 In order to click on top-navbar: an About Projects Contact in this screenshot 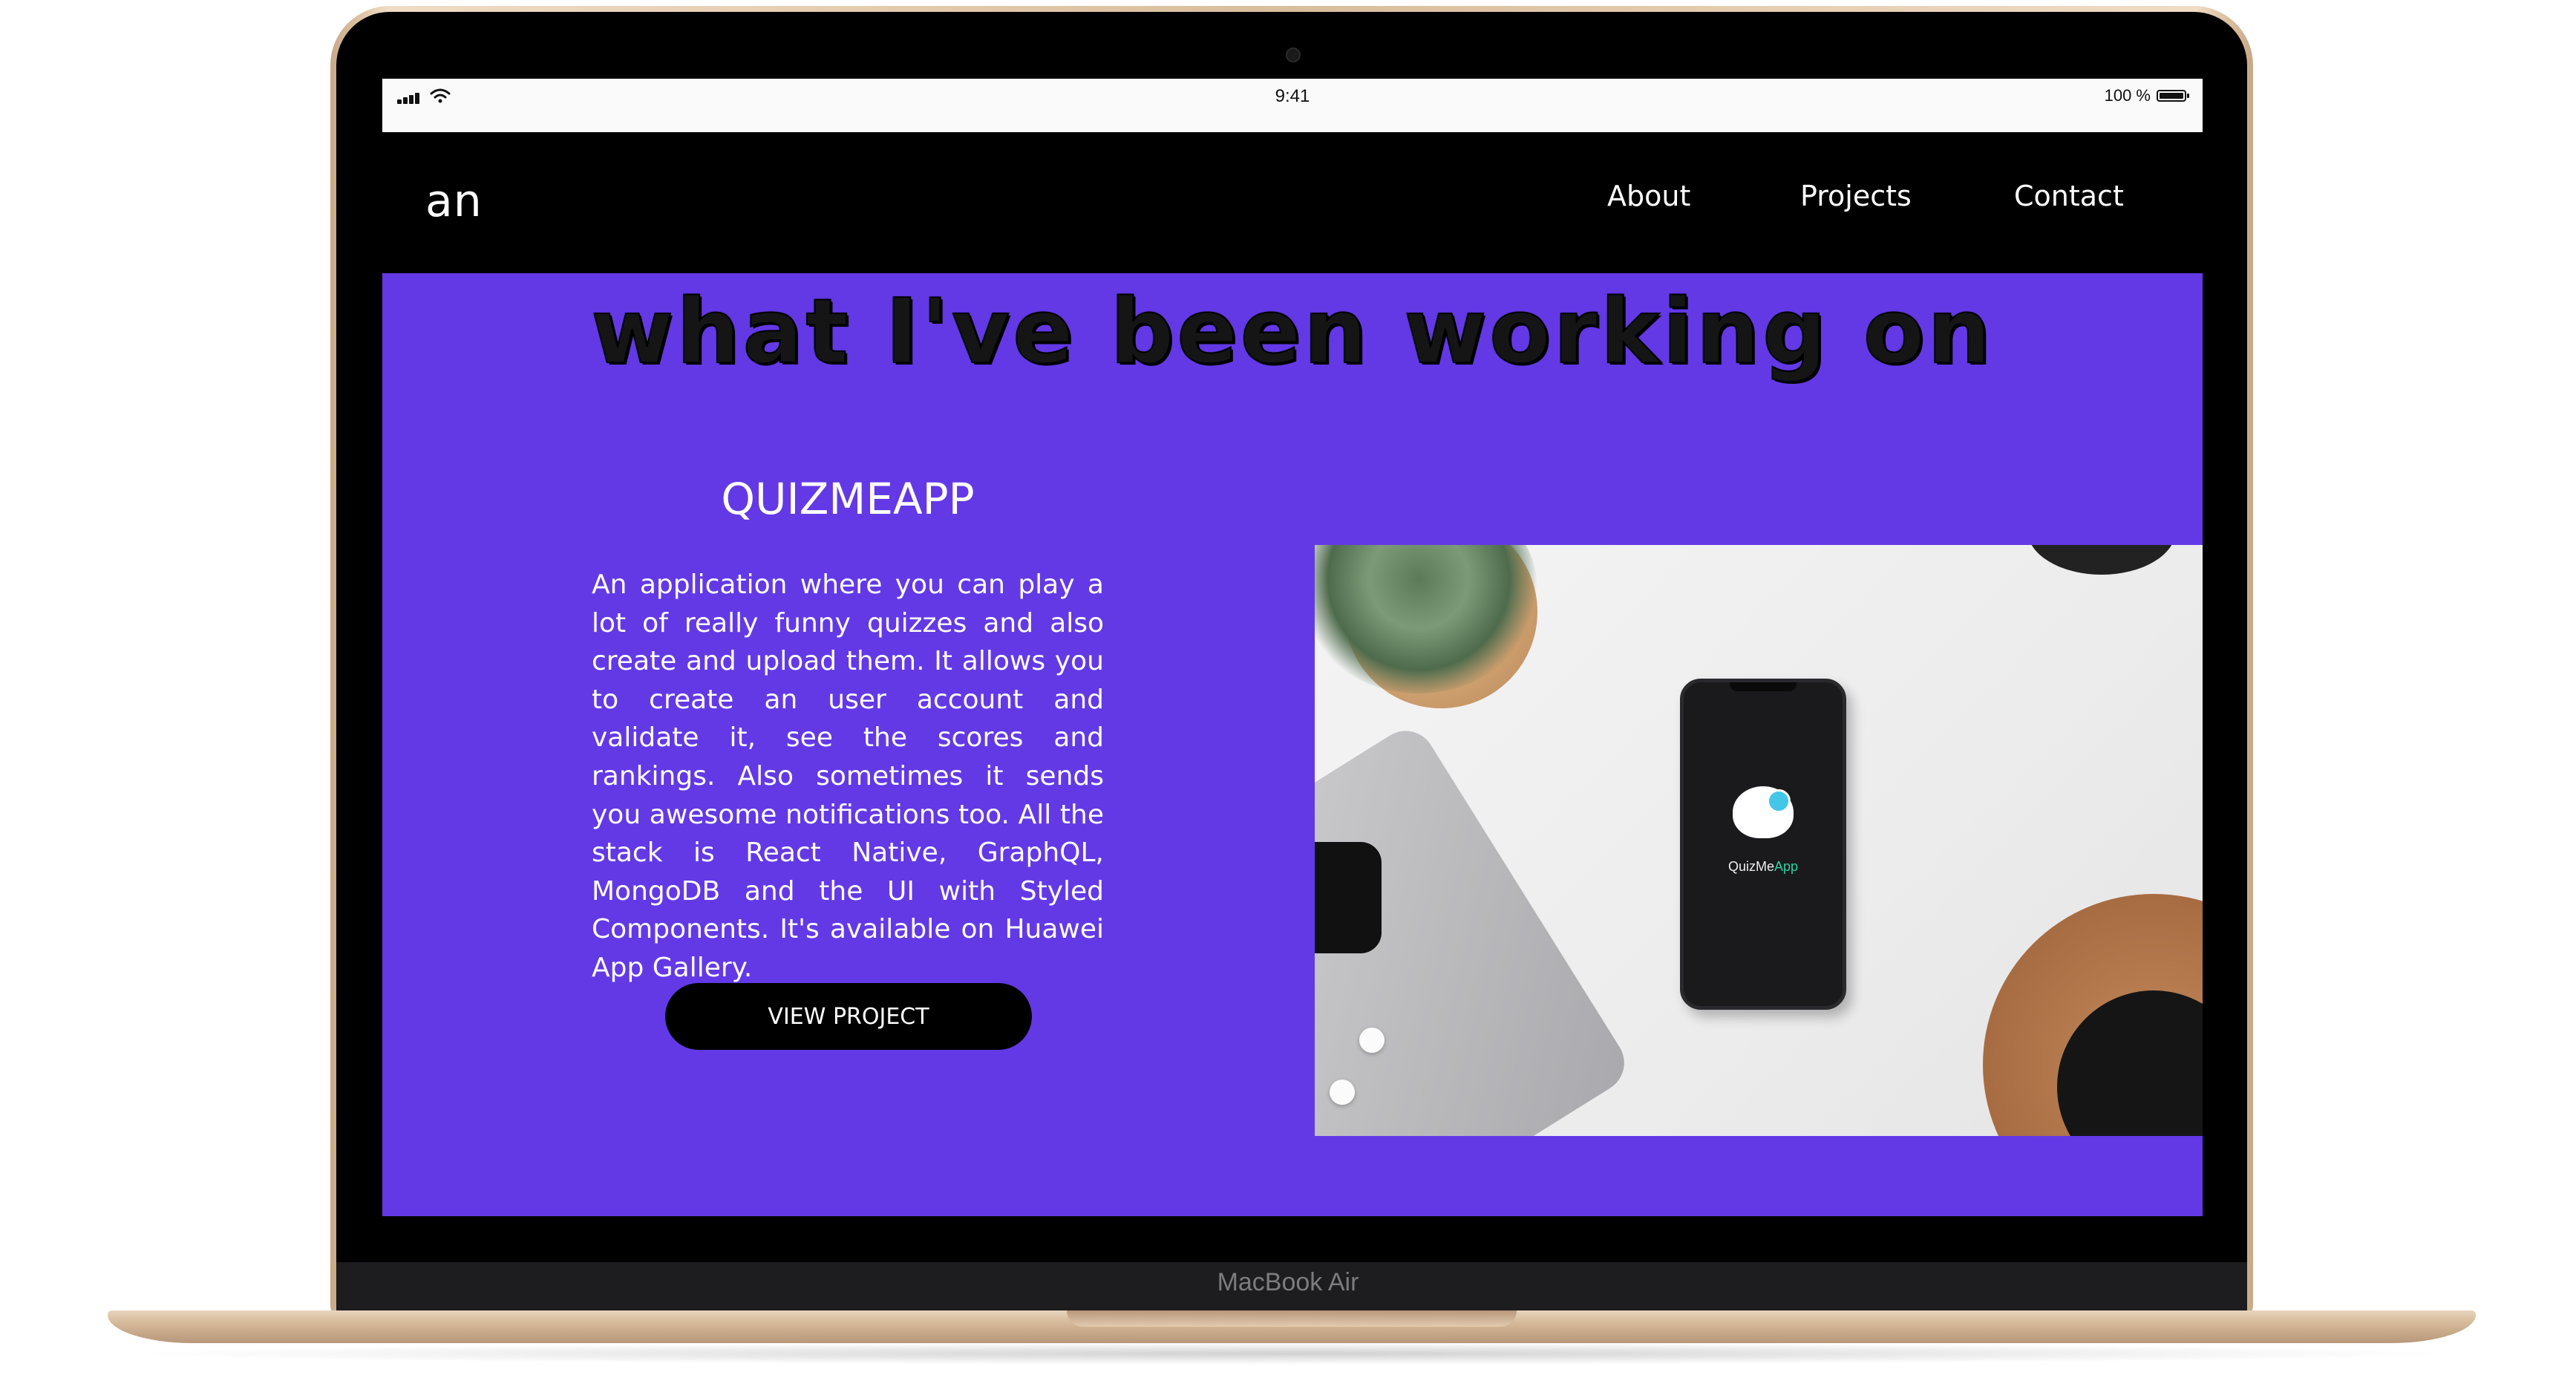, I will do `click(1293, 202)`.